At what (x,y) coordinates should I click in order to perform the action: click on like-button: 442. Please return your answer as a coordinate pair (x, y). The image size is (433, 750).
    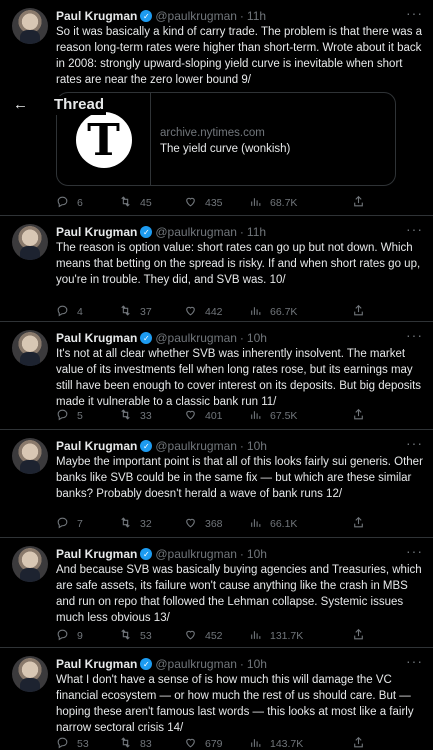
    Looking at the image, I should click on (203, 312).